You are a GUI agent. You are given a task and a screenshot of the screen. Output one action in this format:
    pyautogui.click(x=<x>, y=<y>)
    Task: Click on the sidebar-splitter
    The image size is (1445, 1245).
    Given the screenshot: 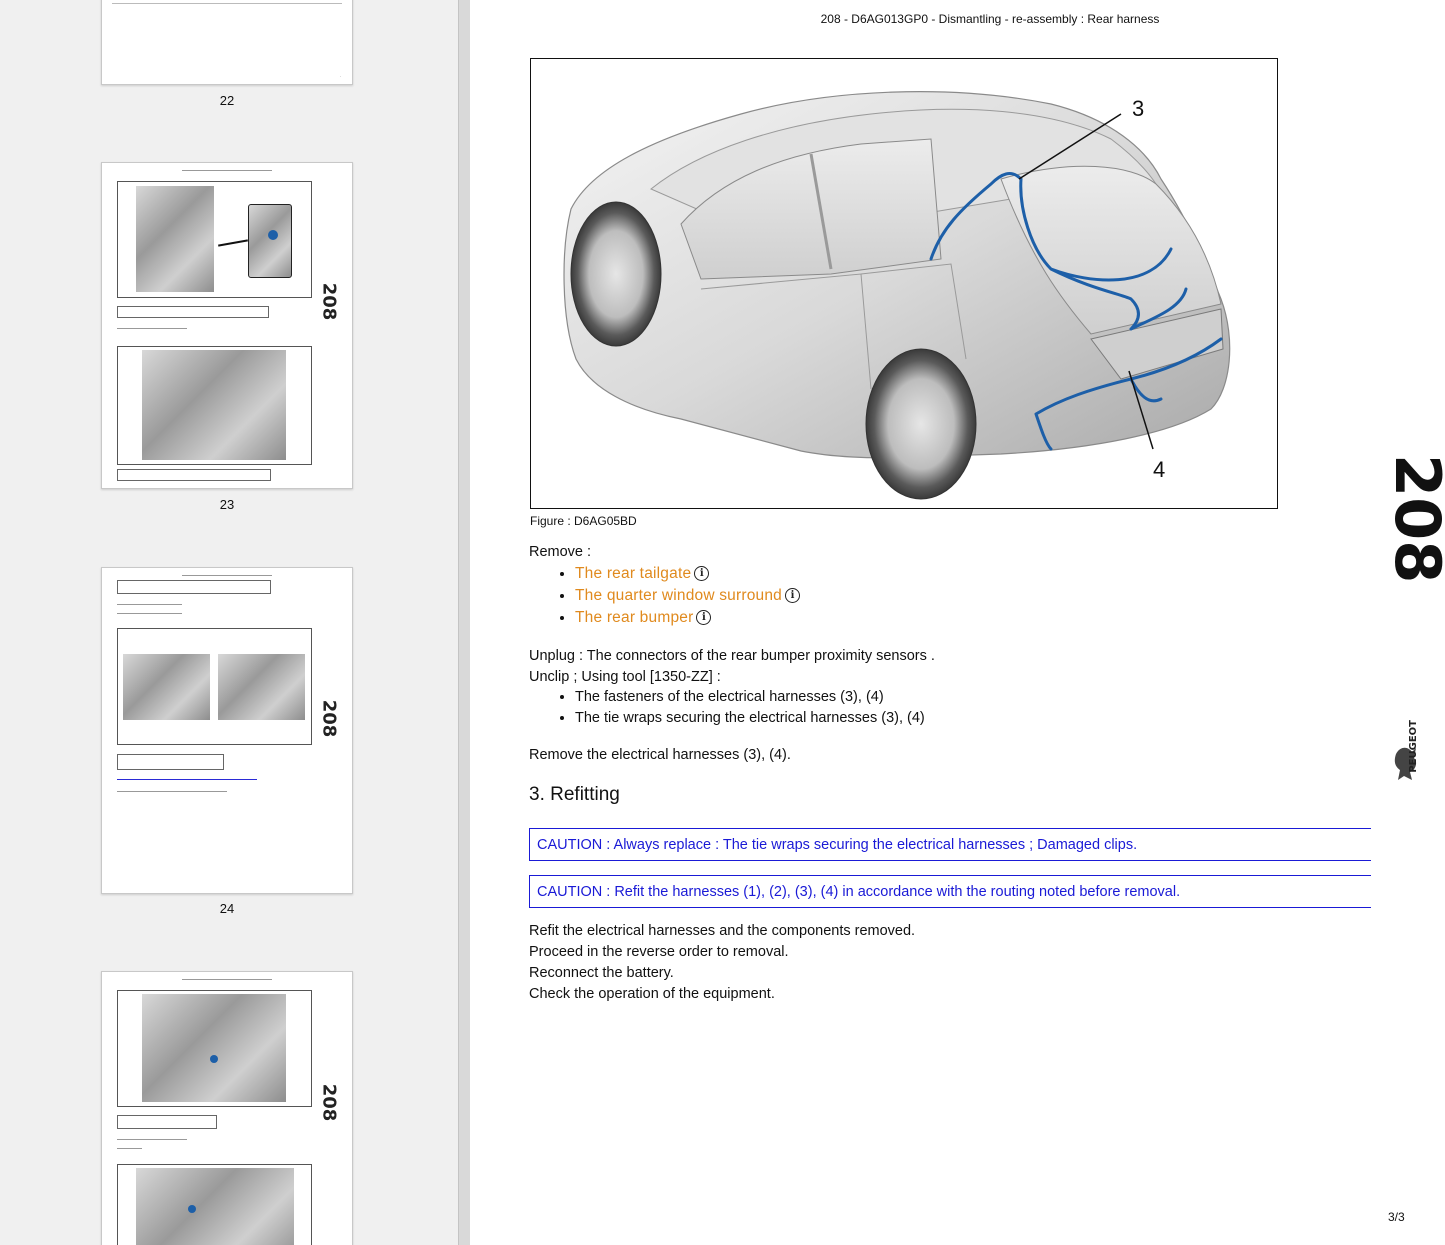 What is the action you would take?
    pyautogui.click(x=464, y=622)
    